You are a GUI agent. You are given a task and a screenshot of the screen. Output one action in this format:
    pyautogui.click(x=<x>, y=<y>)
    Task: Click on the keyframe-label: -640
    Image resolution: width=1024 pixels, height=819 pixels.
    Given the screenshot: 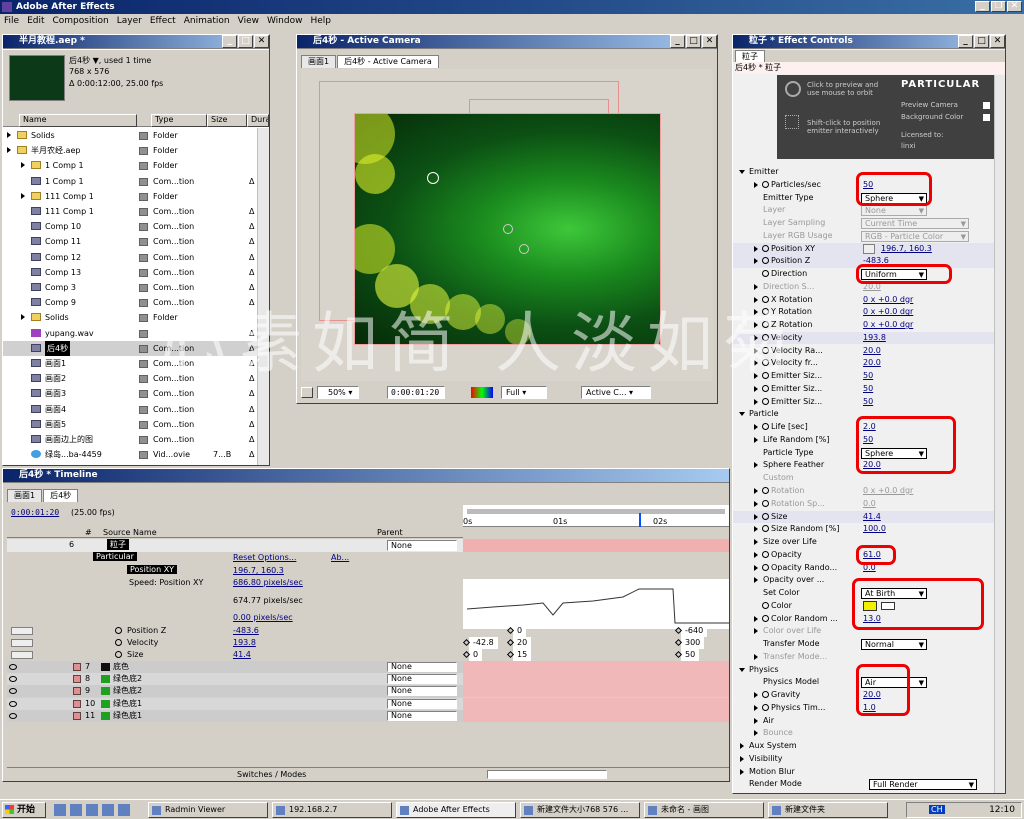 What is the action you would take?
    pyautogui.click(x=694, y=631)
    